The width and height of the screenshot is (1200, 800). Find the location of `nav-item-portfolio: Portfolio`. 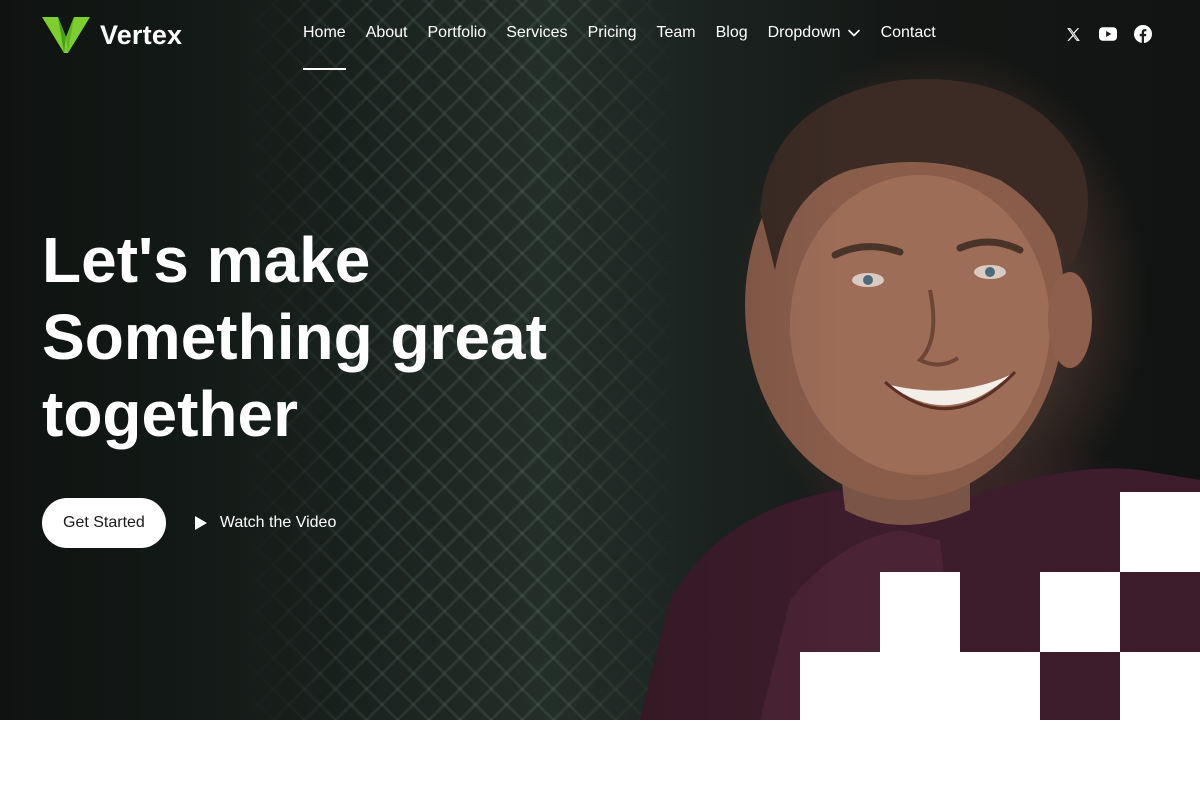

nav-item-portfolio: Portfolio is located at coordinates (457, 33).